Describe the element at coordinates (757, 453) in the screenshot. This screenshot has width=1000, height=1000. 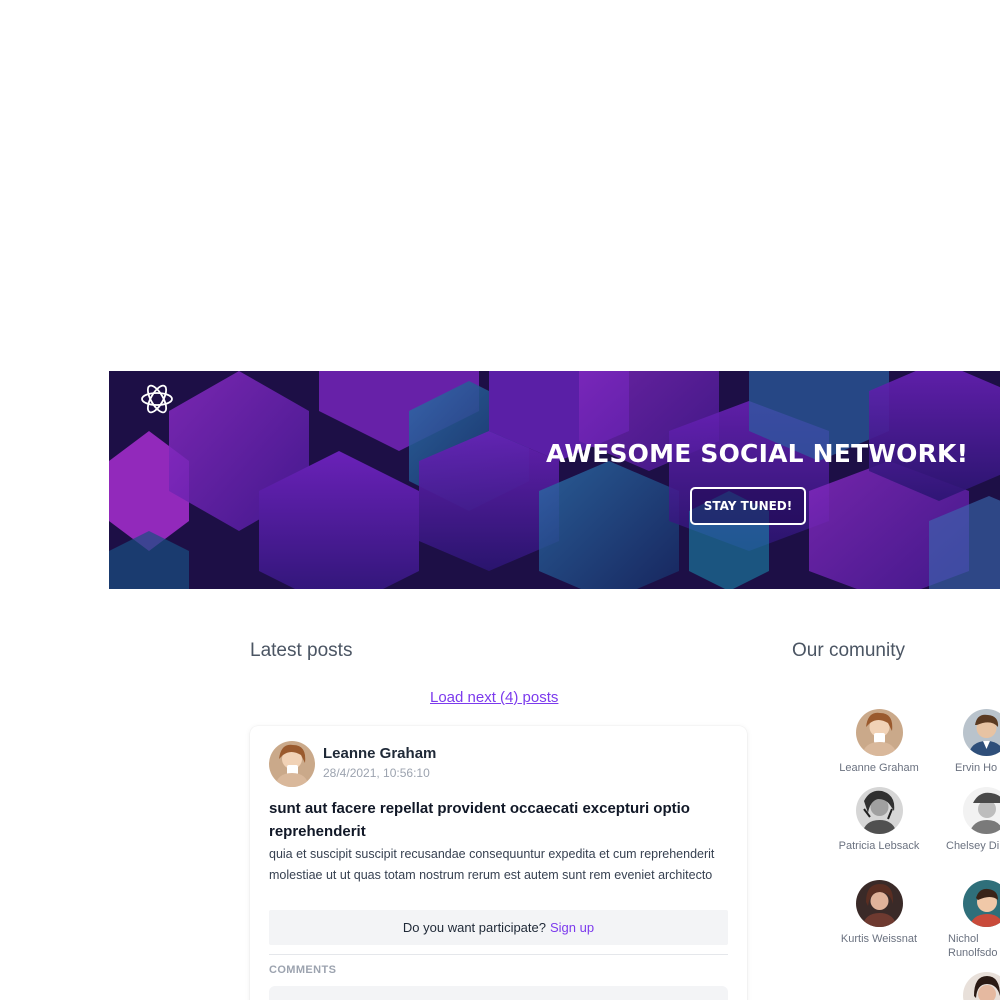
I see `hero-title: AWESOME SOCIAL NETWORK!` at that location.